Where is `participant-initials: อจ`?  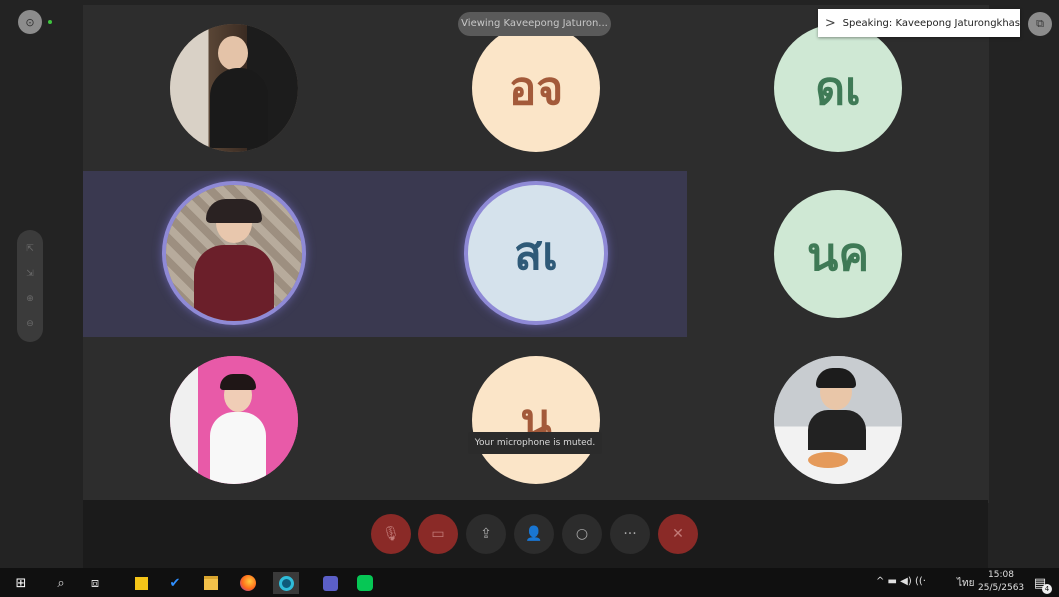
participant-initials: อจ is located at coordinates (536, 87).